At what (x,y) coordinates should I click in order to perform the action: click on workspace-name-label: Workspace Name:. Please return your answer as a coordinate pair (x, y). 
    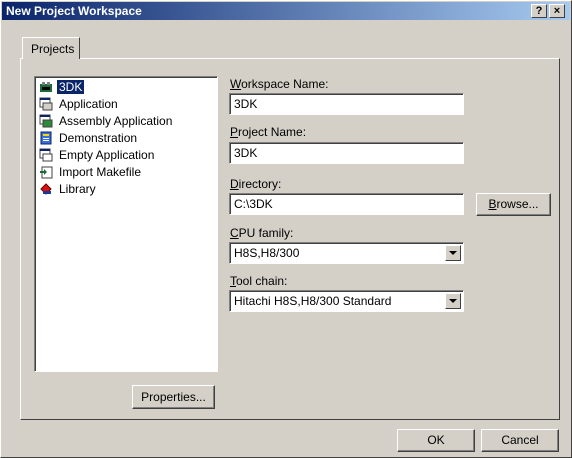
    Looking at the image, I should click on (279, 84).